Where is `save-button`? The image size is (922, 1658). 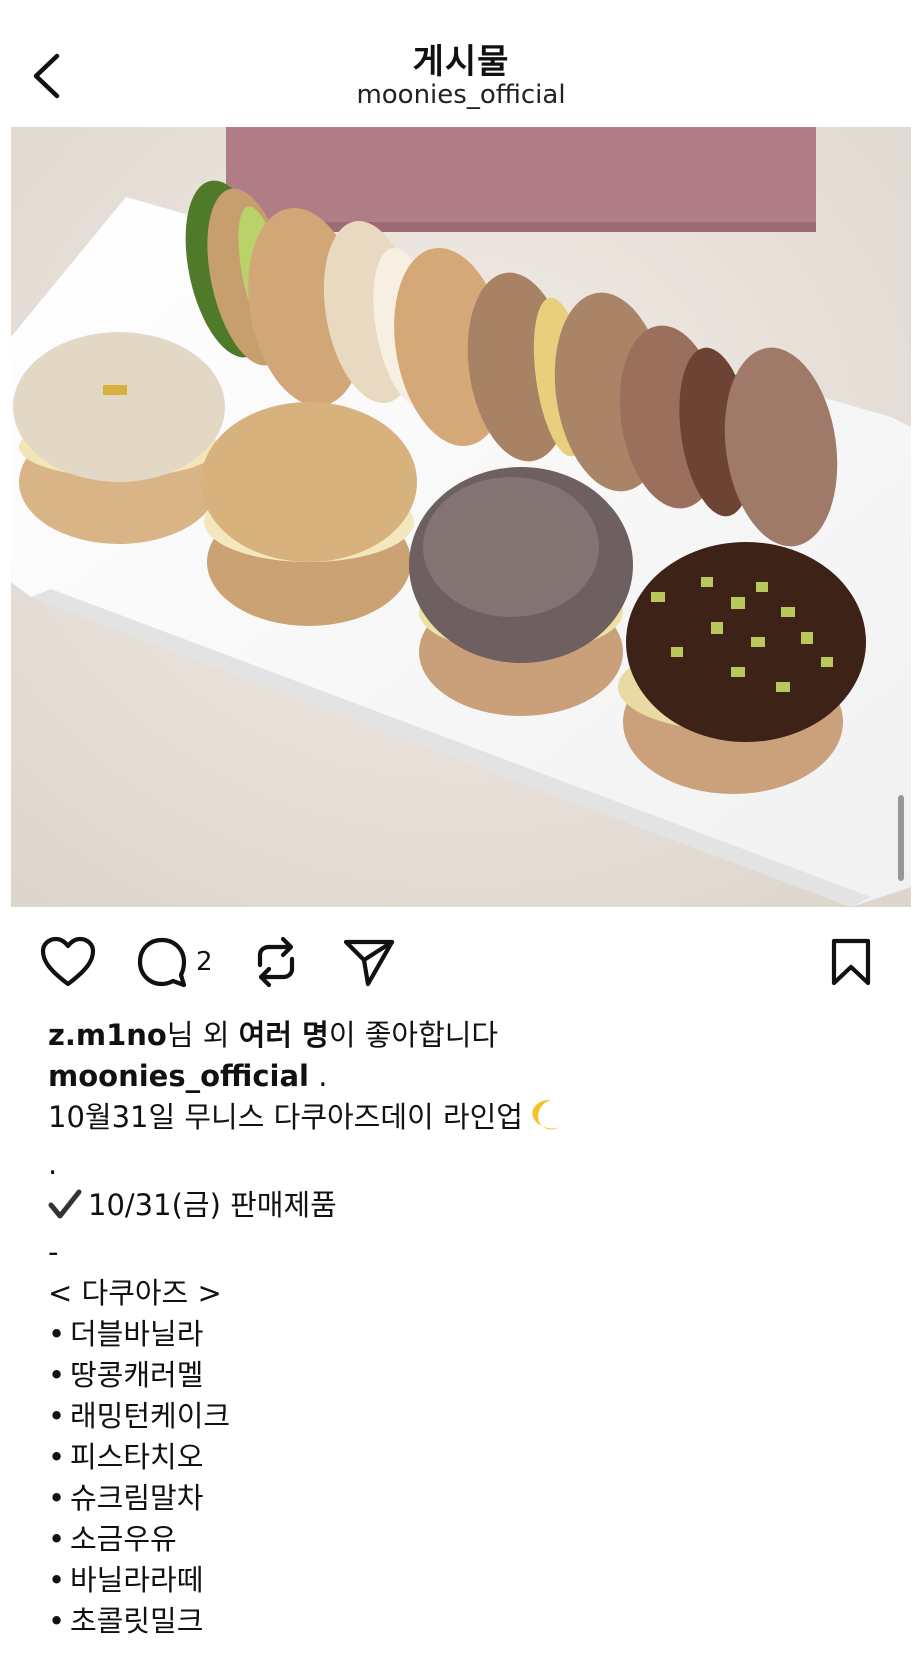
save-button is located at coordinates (851, 962).